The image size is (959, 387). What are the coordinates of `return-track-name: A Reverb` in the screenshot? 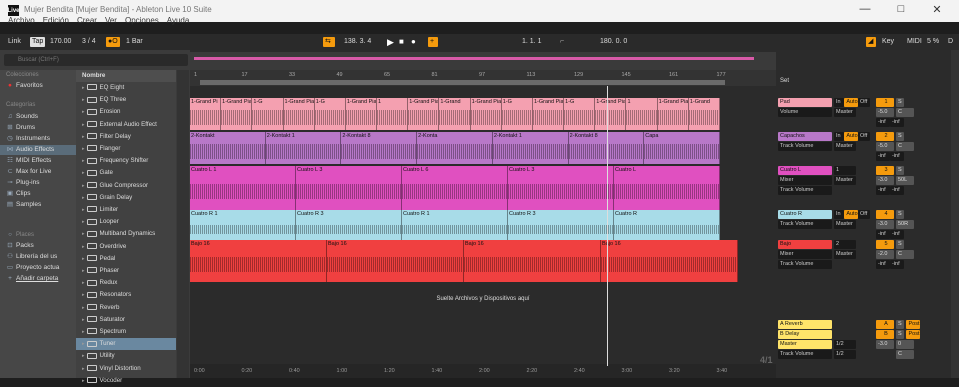 It's located at (805, 324).